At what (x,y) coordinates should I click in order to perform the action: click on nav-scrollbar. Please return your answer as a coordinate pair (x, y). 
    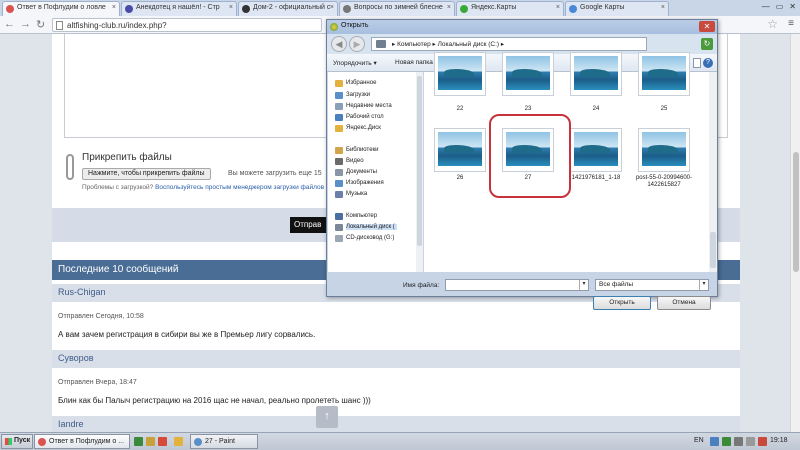
    Looking at the image, I should click on (419, 172).